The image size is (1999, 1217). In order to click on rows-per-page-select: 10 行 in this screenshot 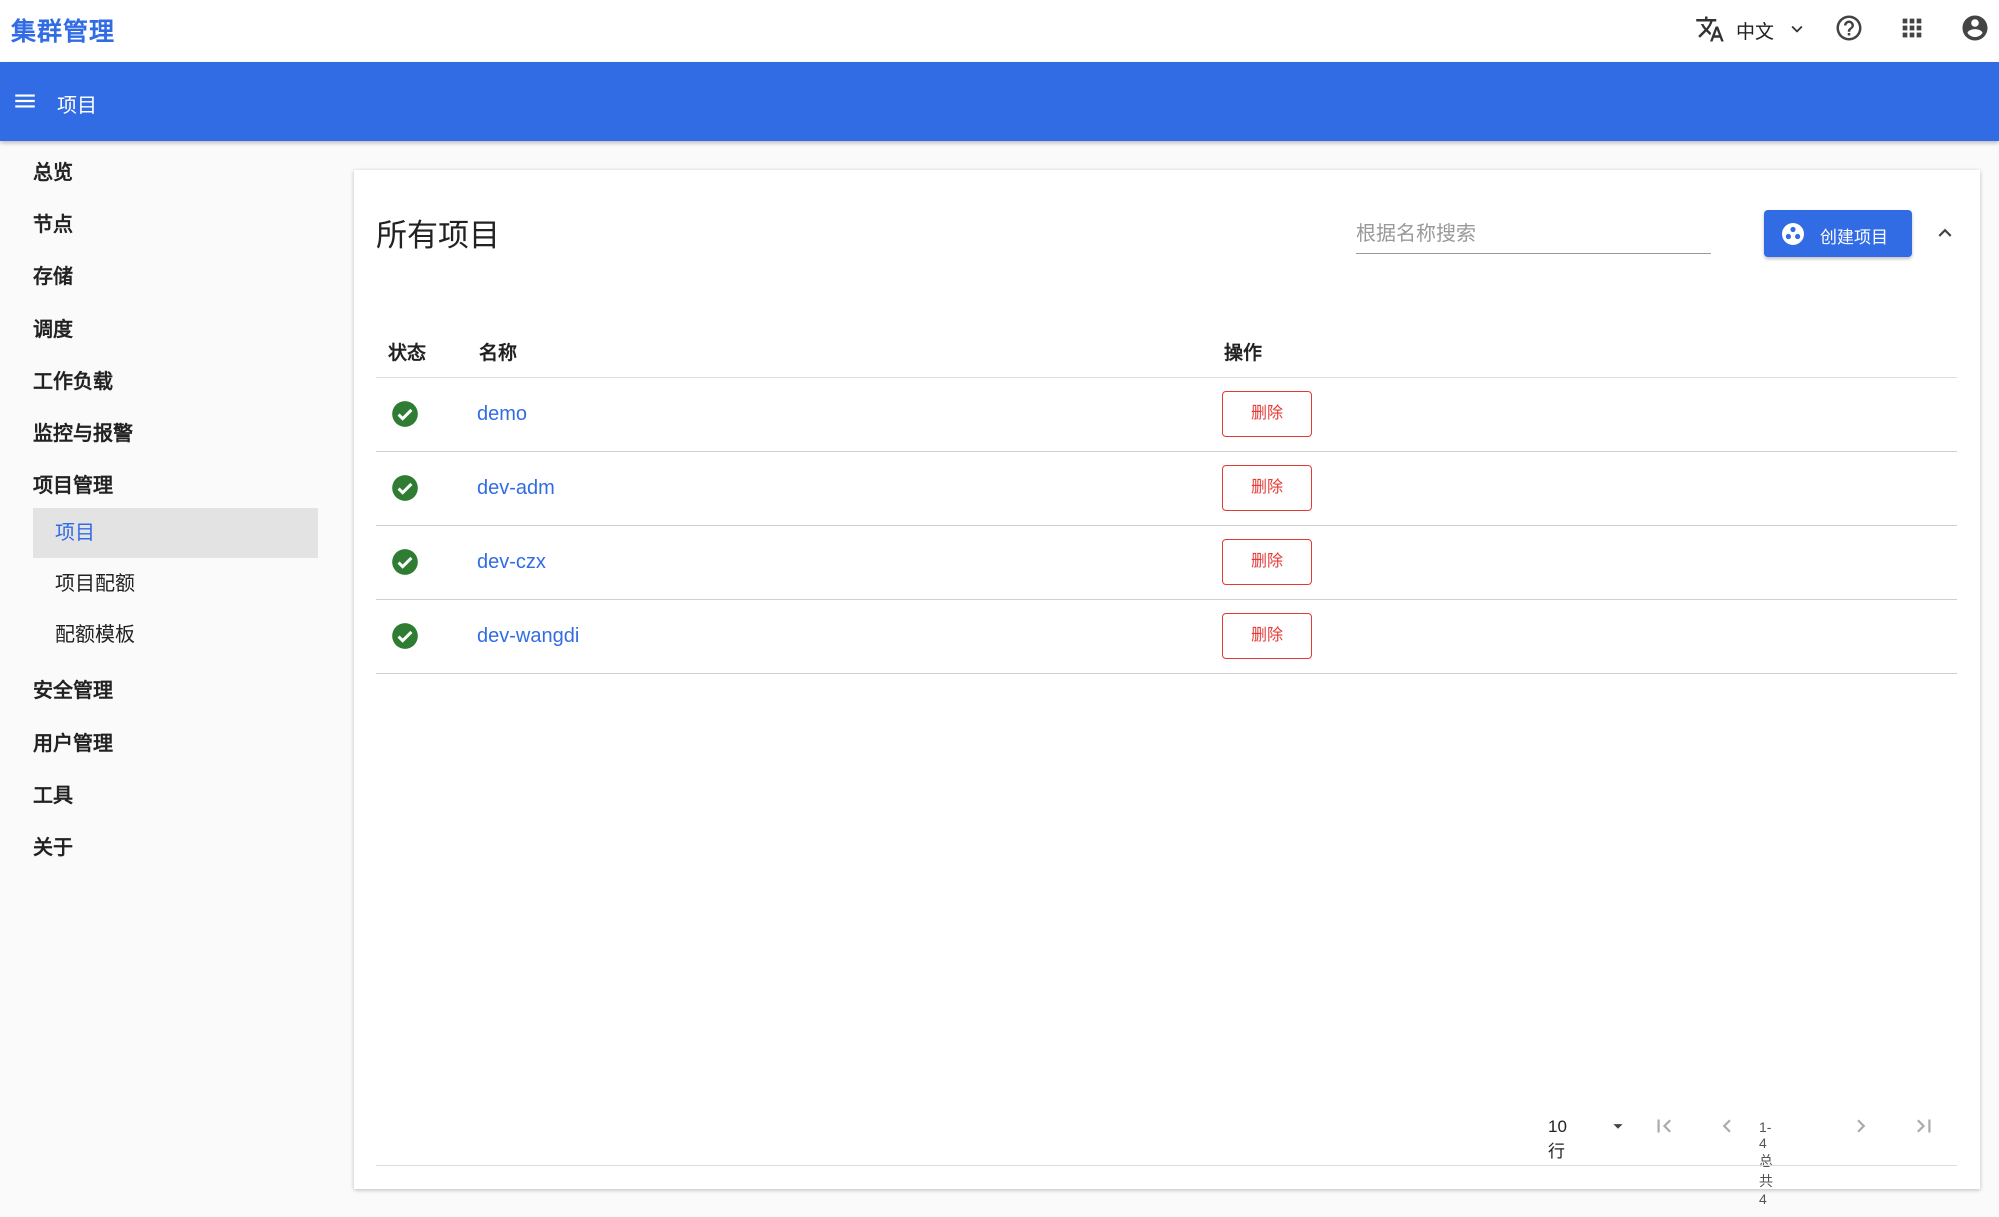, I will do `click(1557, 1139)`.